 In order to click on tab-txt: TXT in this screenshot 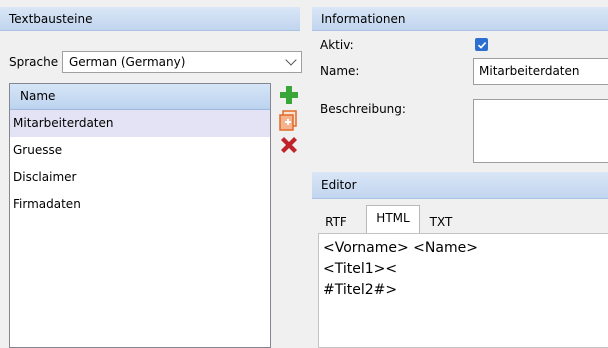, I will do `click(441, 222)`.